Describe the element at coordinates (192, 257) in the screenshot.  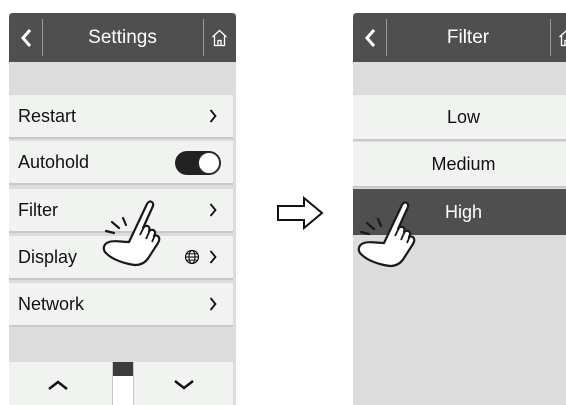
I see `globe-icon` at that location.